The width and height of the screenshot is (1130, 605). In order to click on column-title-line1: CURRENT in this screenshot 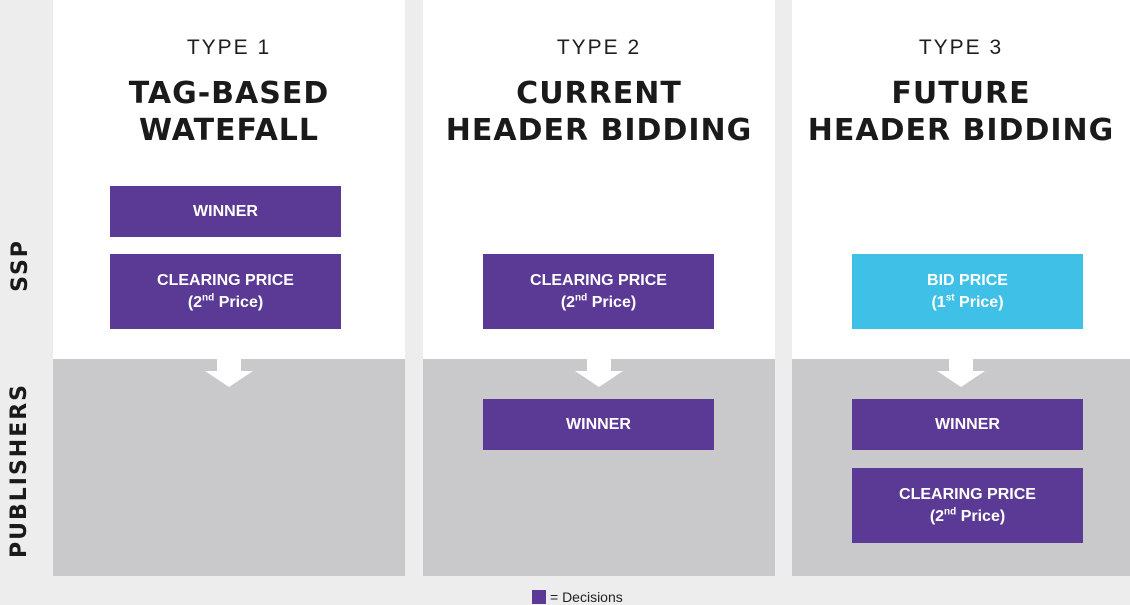, I will do `click(599, 93)`.